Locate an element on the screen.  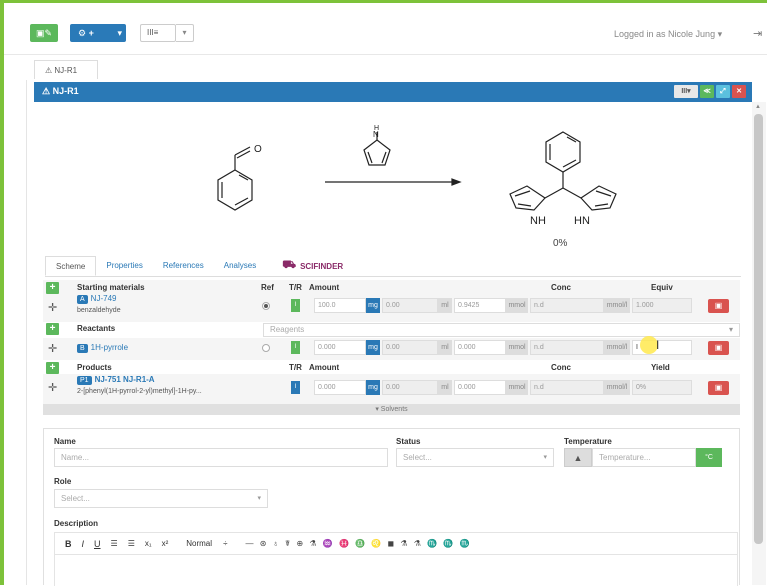
add-starting-material-button: + is located at coordinates (52, 288).